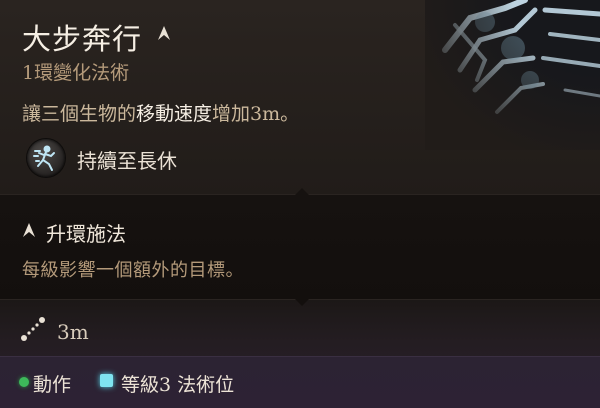  Describe the element at coordinates (178, 385) in the screenshot. I see `spell-slot-cost-label: 等級3 法術位` at that location.